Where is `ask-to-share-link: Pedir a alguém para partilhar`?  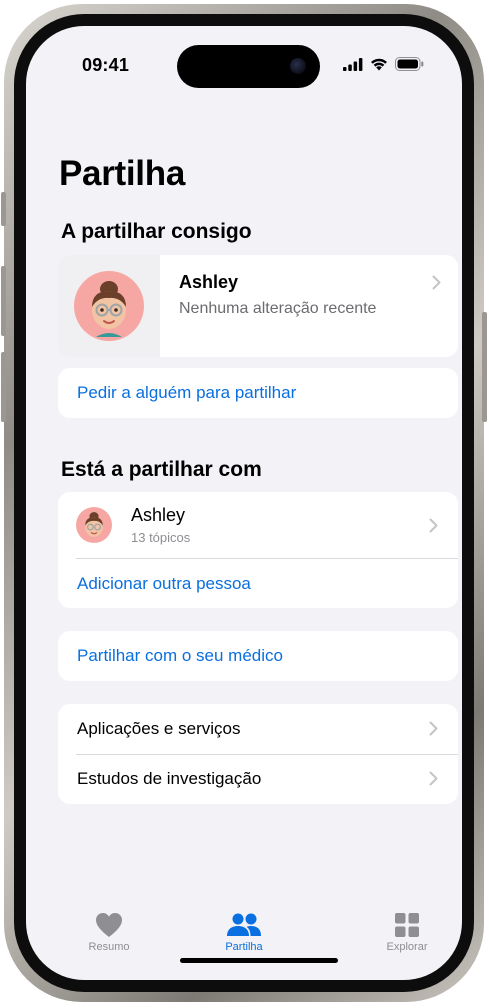 ask-to-share-link: Pedir a alguém para partilhar is located at coordinates (186, 393).